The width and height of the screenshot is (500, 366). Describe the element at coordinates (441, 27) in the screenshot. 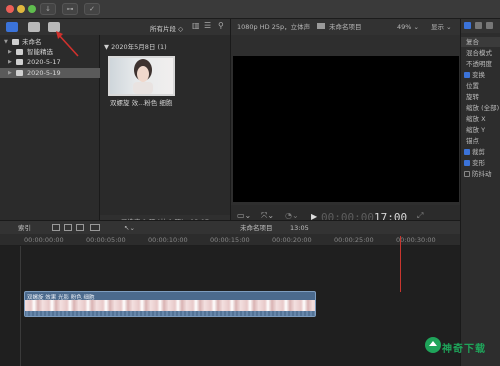

I see `display-select: 显示 ⌄` at that location.